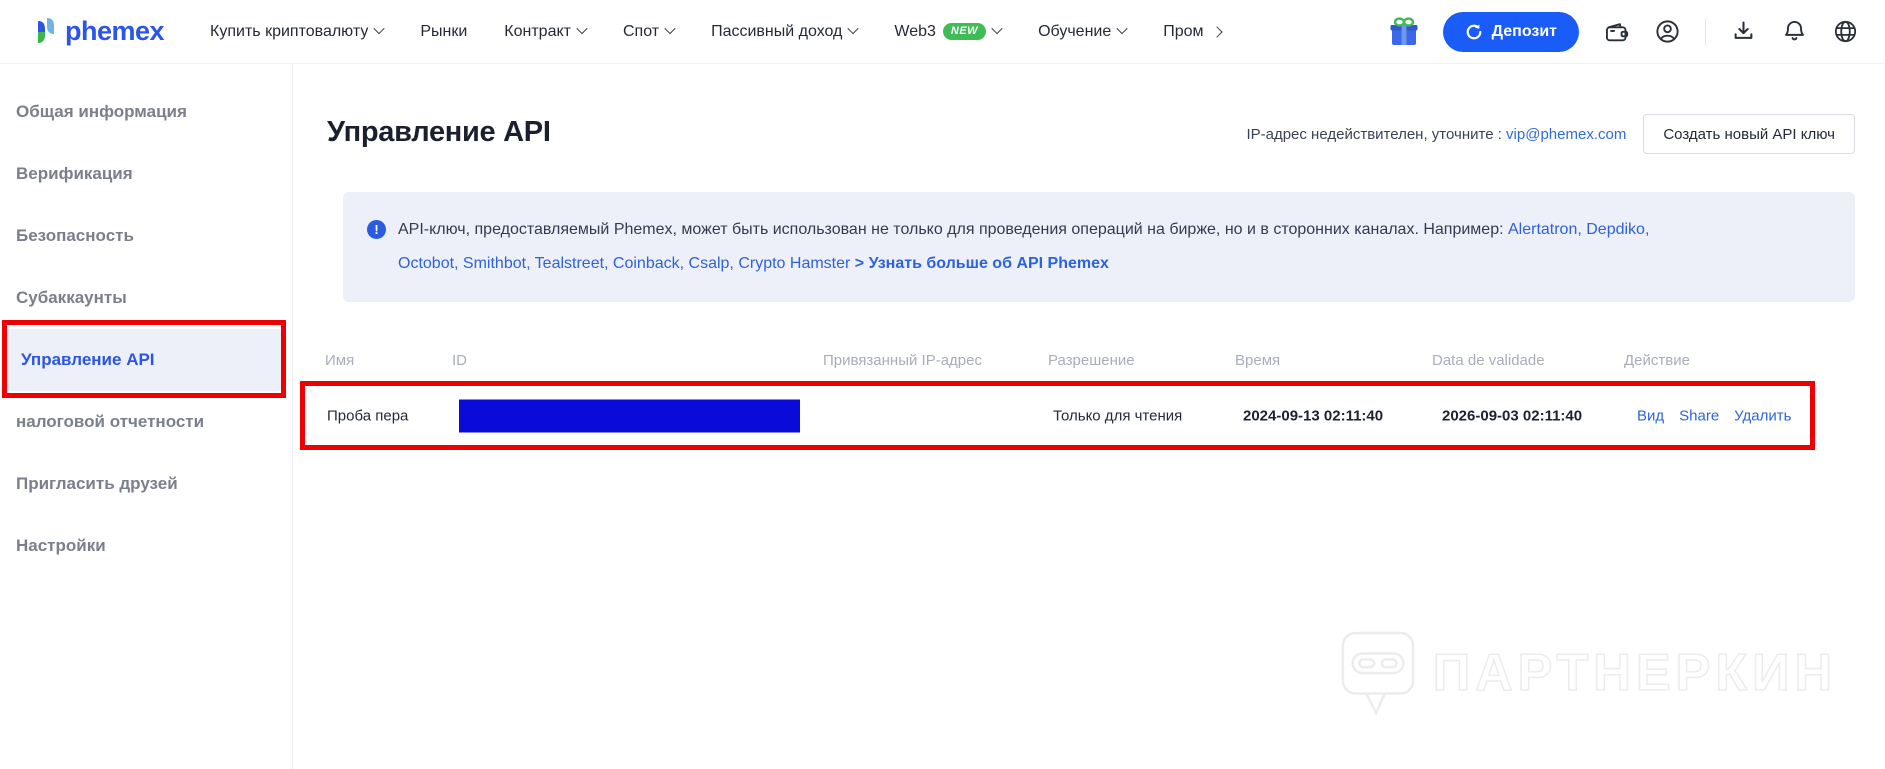 This screenshot has width=1885, height=769. What do you see at coordinates (649, 31) in the screenshot?
I see `nav-spot: Спот` at bounding box center [649, 31].